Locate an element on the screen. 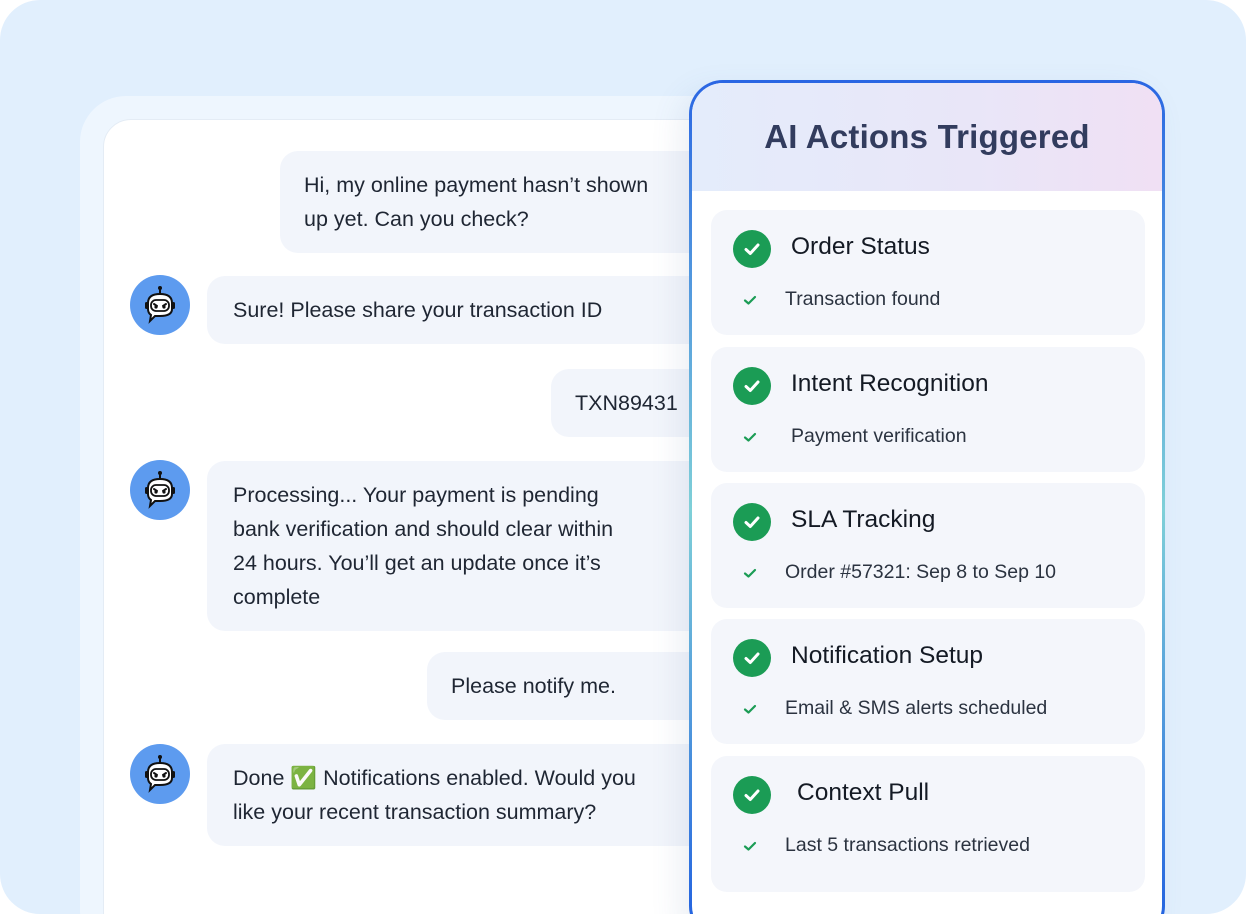  action-title: Order Status is located at coordinates (860, 246).